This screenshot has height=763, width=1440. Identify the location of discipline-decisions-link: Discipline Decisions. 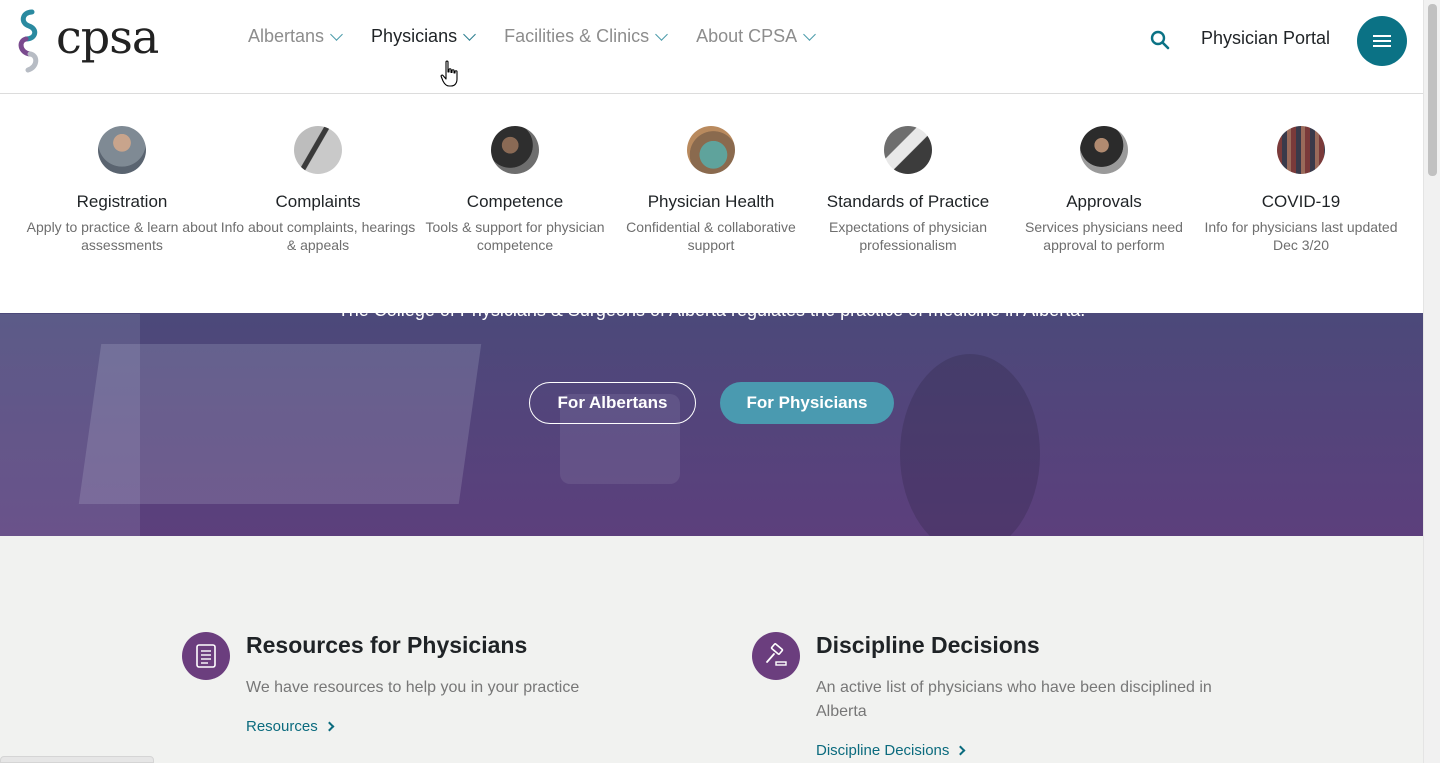
(891, 750).